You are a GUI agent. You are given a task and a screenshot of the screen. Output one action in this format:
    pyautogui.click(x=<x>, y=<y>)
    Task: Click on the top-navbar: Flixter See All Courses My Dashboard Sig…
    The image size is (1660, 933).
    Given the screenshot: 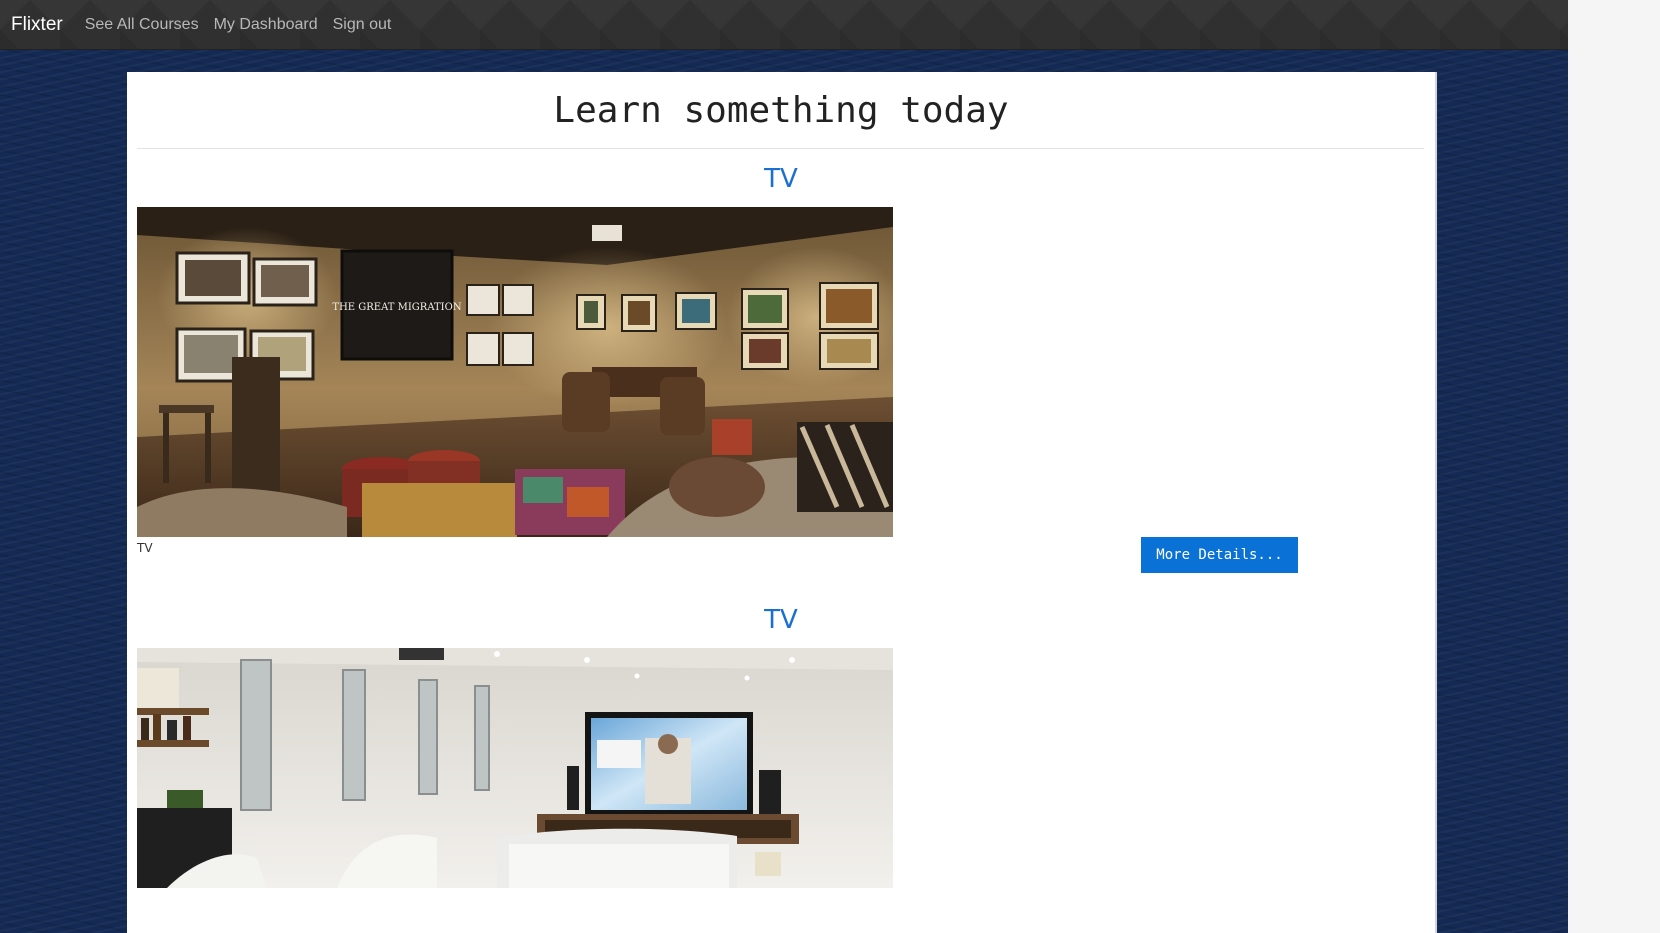 What is the action you would take?
    pyautogui.click(x=784, y=25)
    